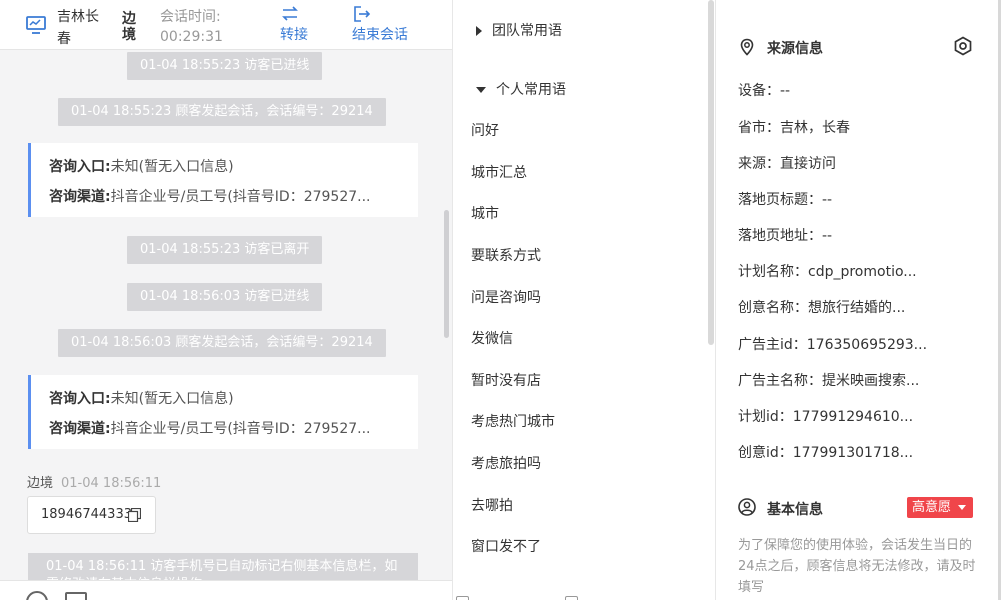  What do you see at coordinates (492, 338) in the screenshot?
I see `phrase-item: 发微信` at bounding box center [492, 338].